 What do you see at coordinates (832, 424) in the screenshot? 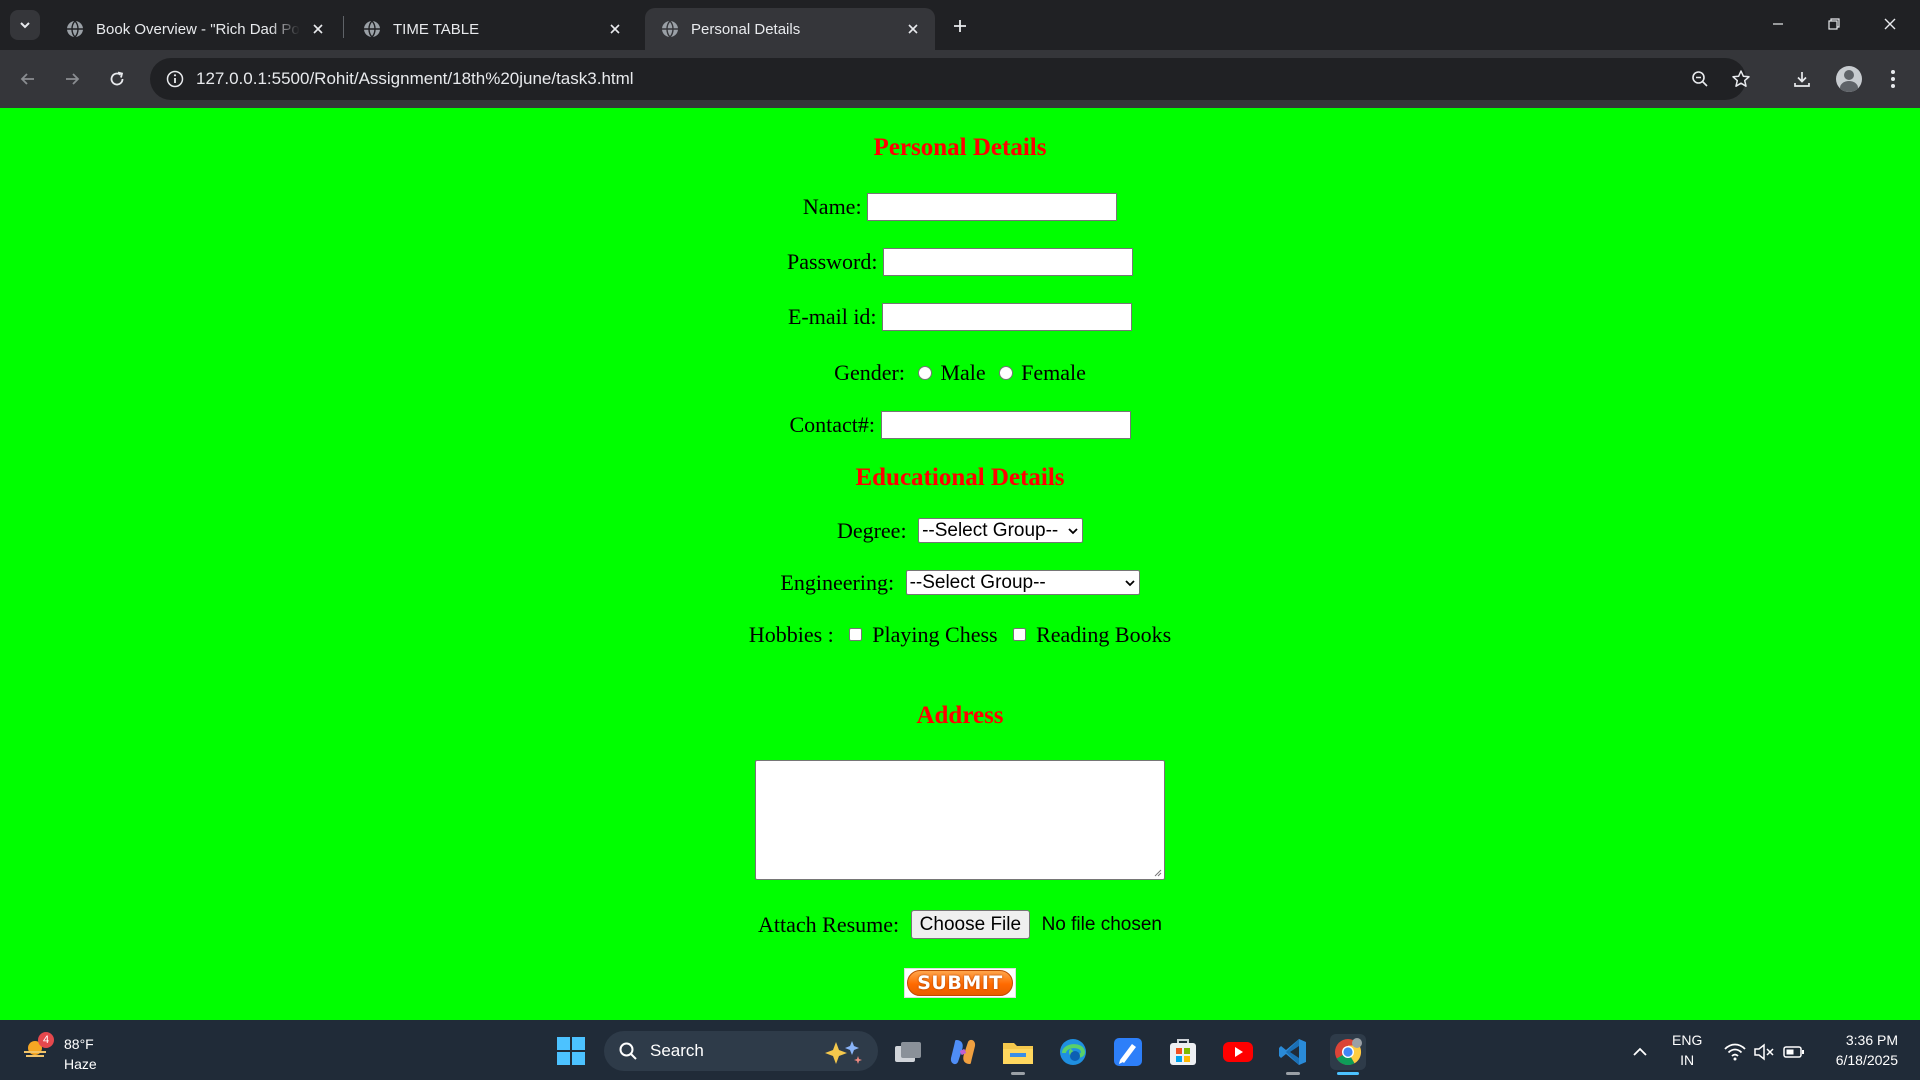
I see `contact-label: Contact#:` at bounding box center [832, 424].